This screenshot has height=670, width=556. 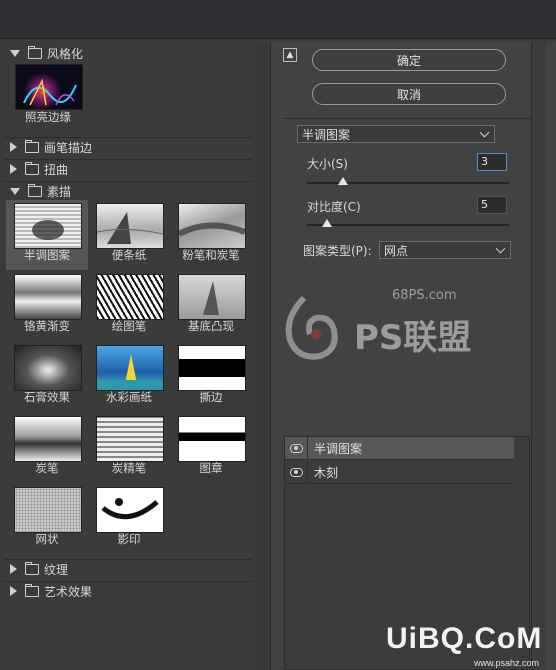 I want to click on thumb-label: 炭精笔, so click(x=129, y=468).